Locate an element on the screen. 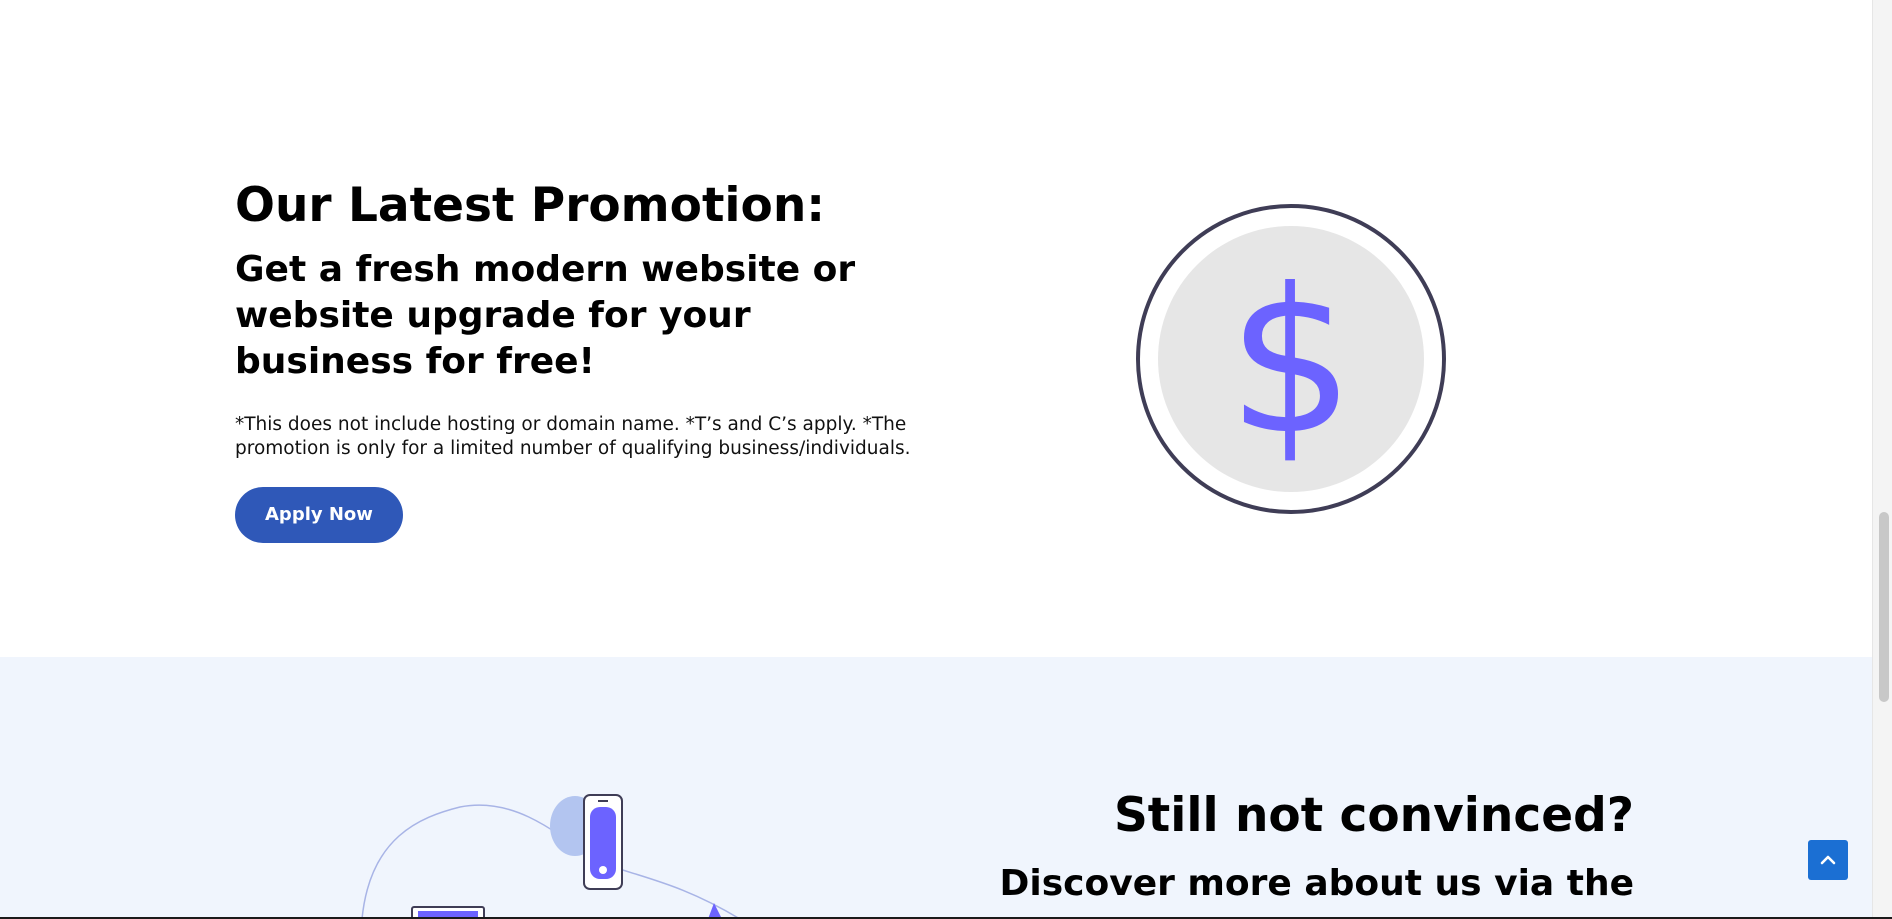 Image resolution: width=1892 pixels, height=919 pixels. back-to-top-button is located at coordinates (1828, 860).